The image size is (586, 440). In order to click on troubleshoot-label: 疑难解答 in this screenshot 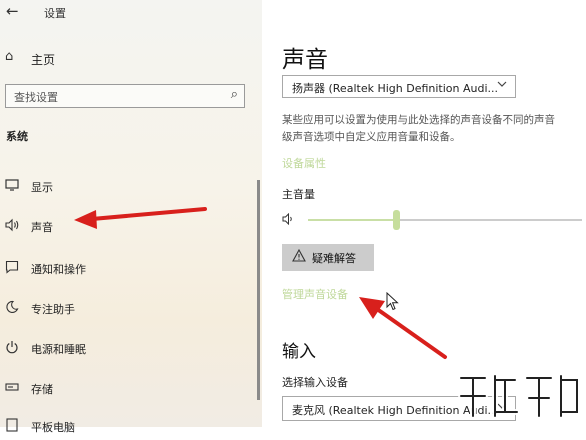, I will do `click(334, 258)`.